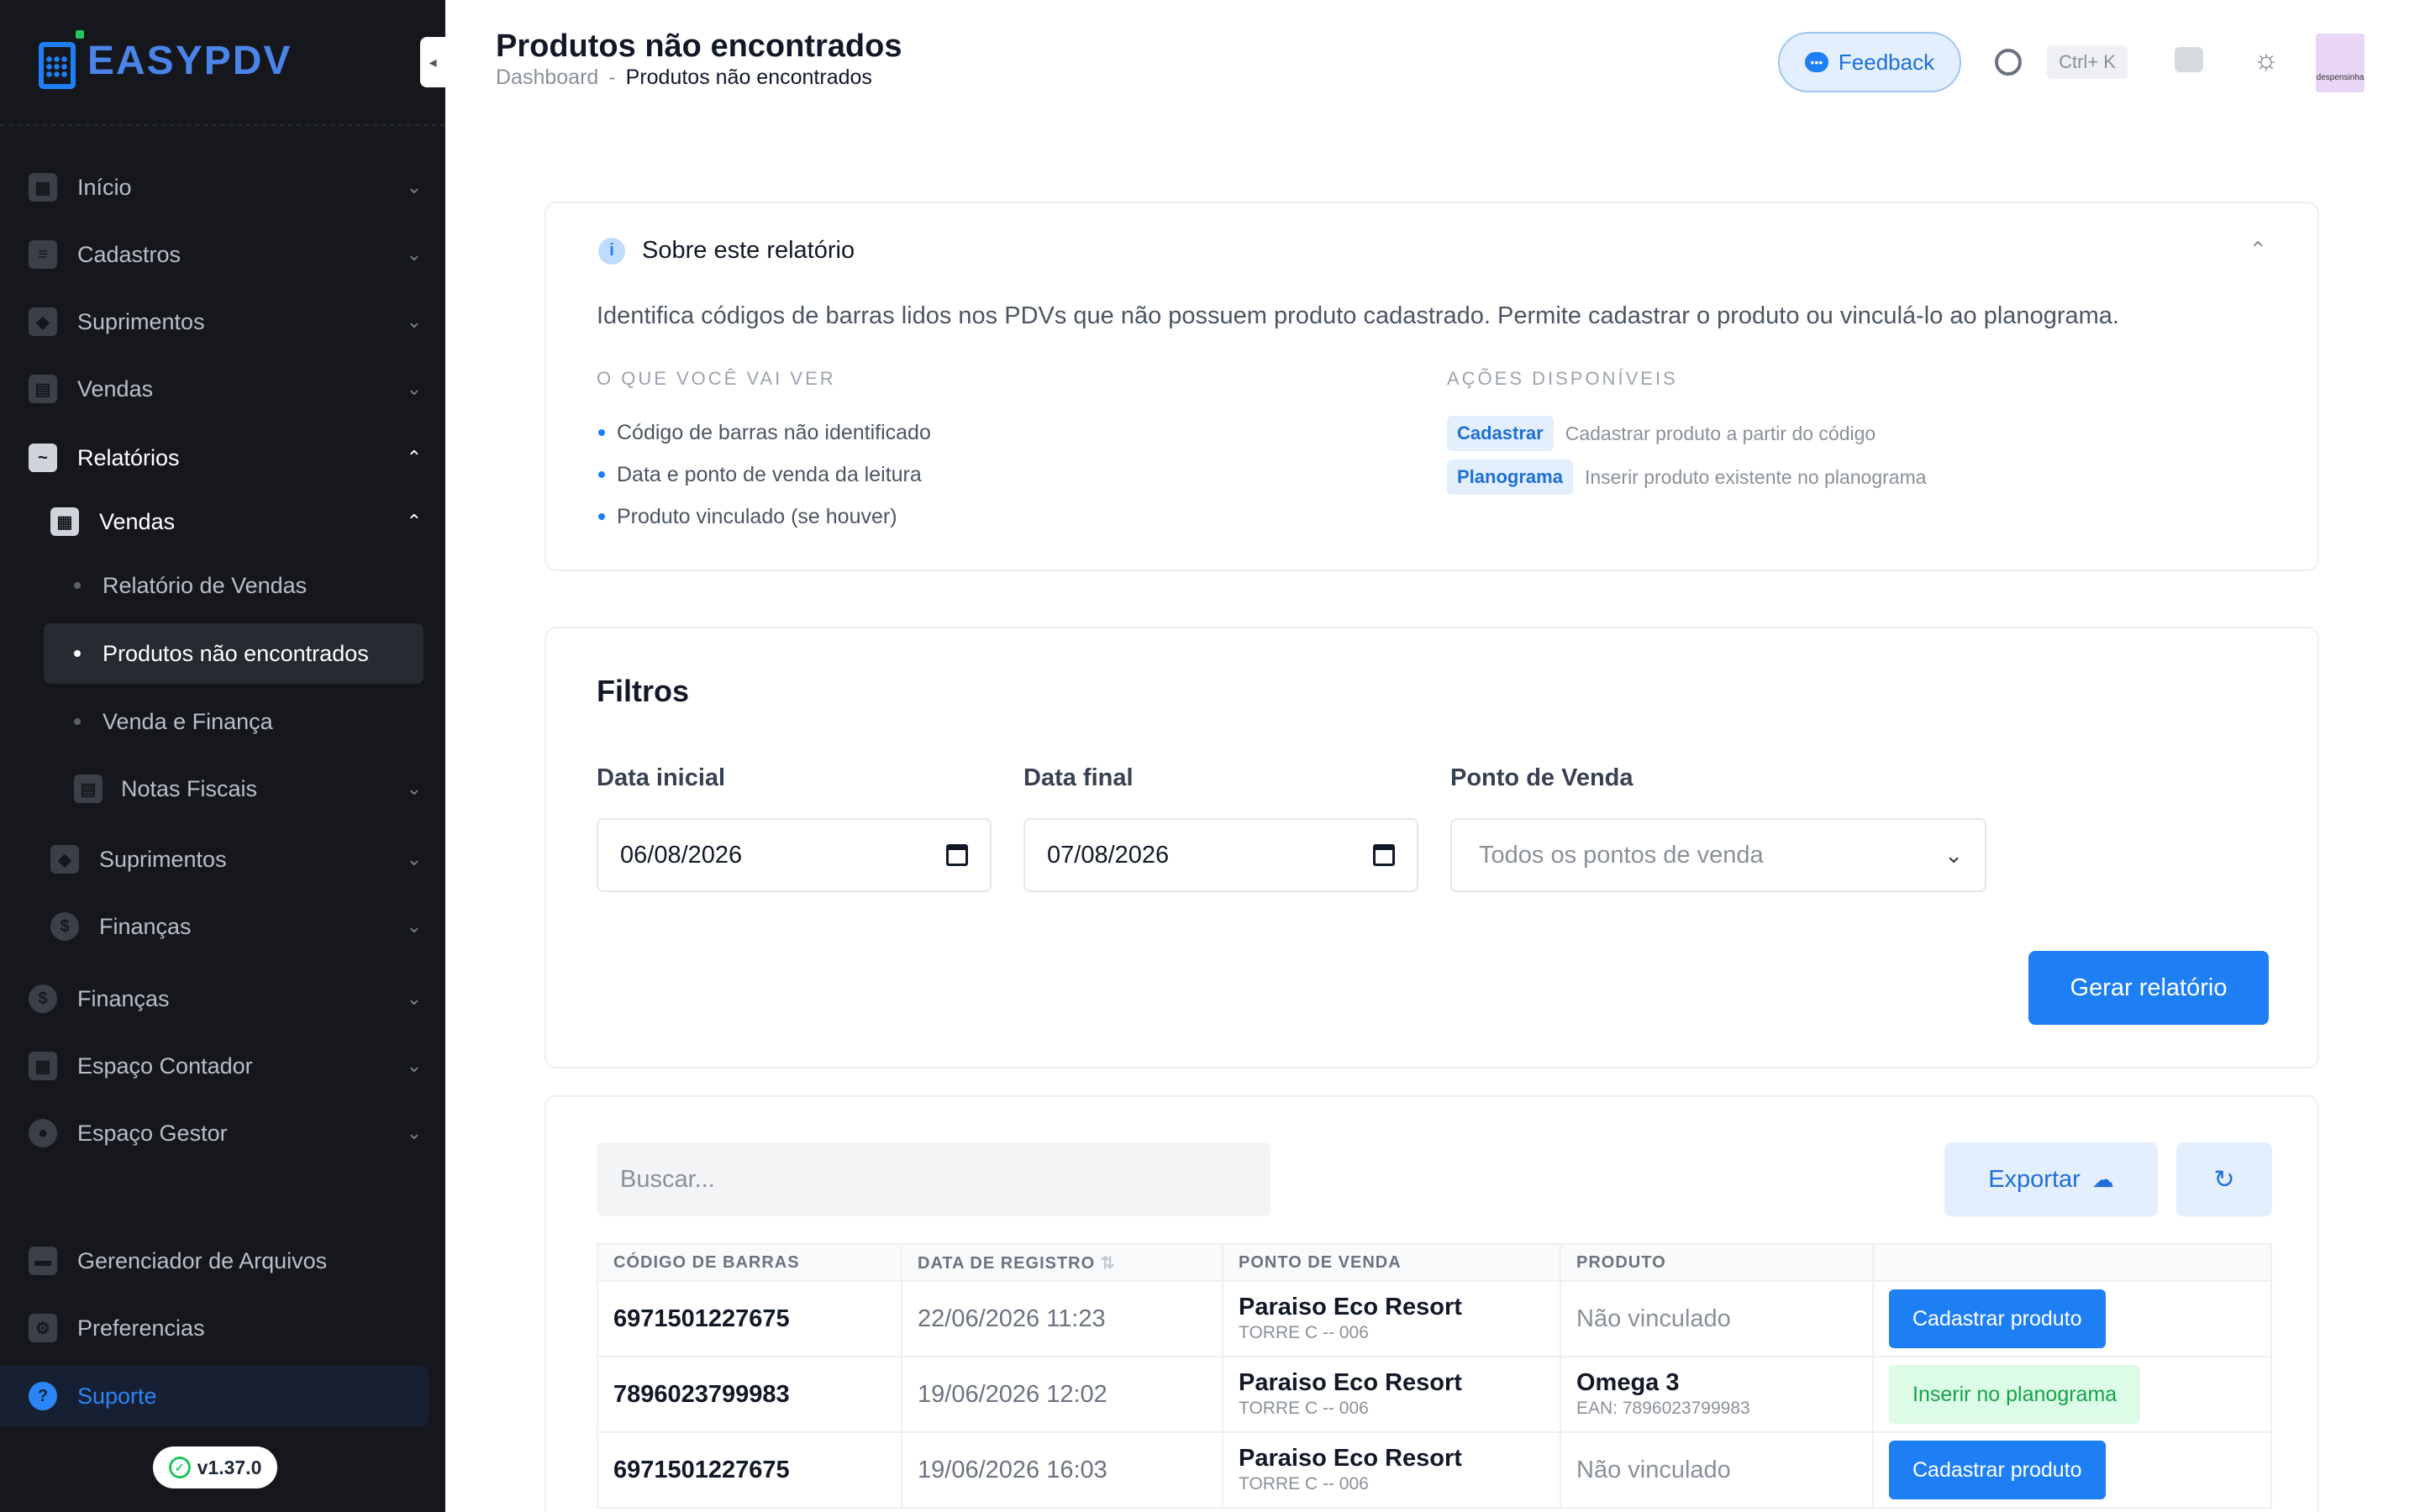 The image size is (2420, 1512). I want to click on sidebar-item-label: Produtos não encontrados, so click(236, 653).